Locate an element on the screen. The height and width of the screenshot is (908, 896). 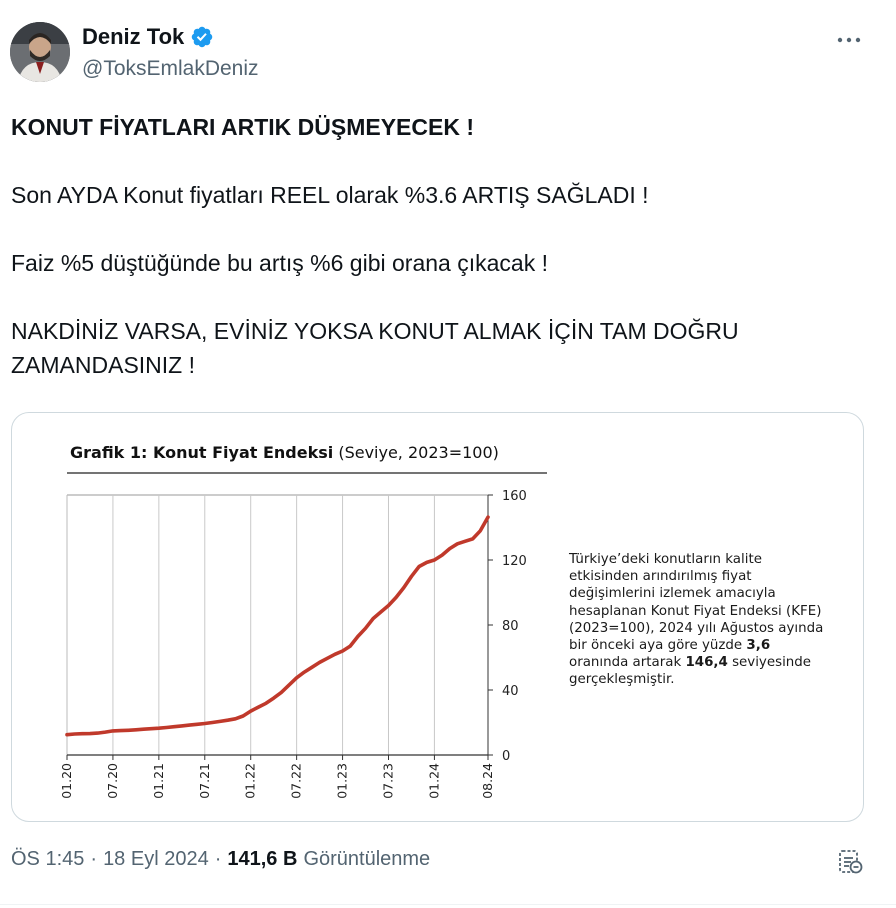
y-tick-label: 0 is located at coordinates (506, 756).